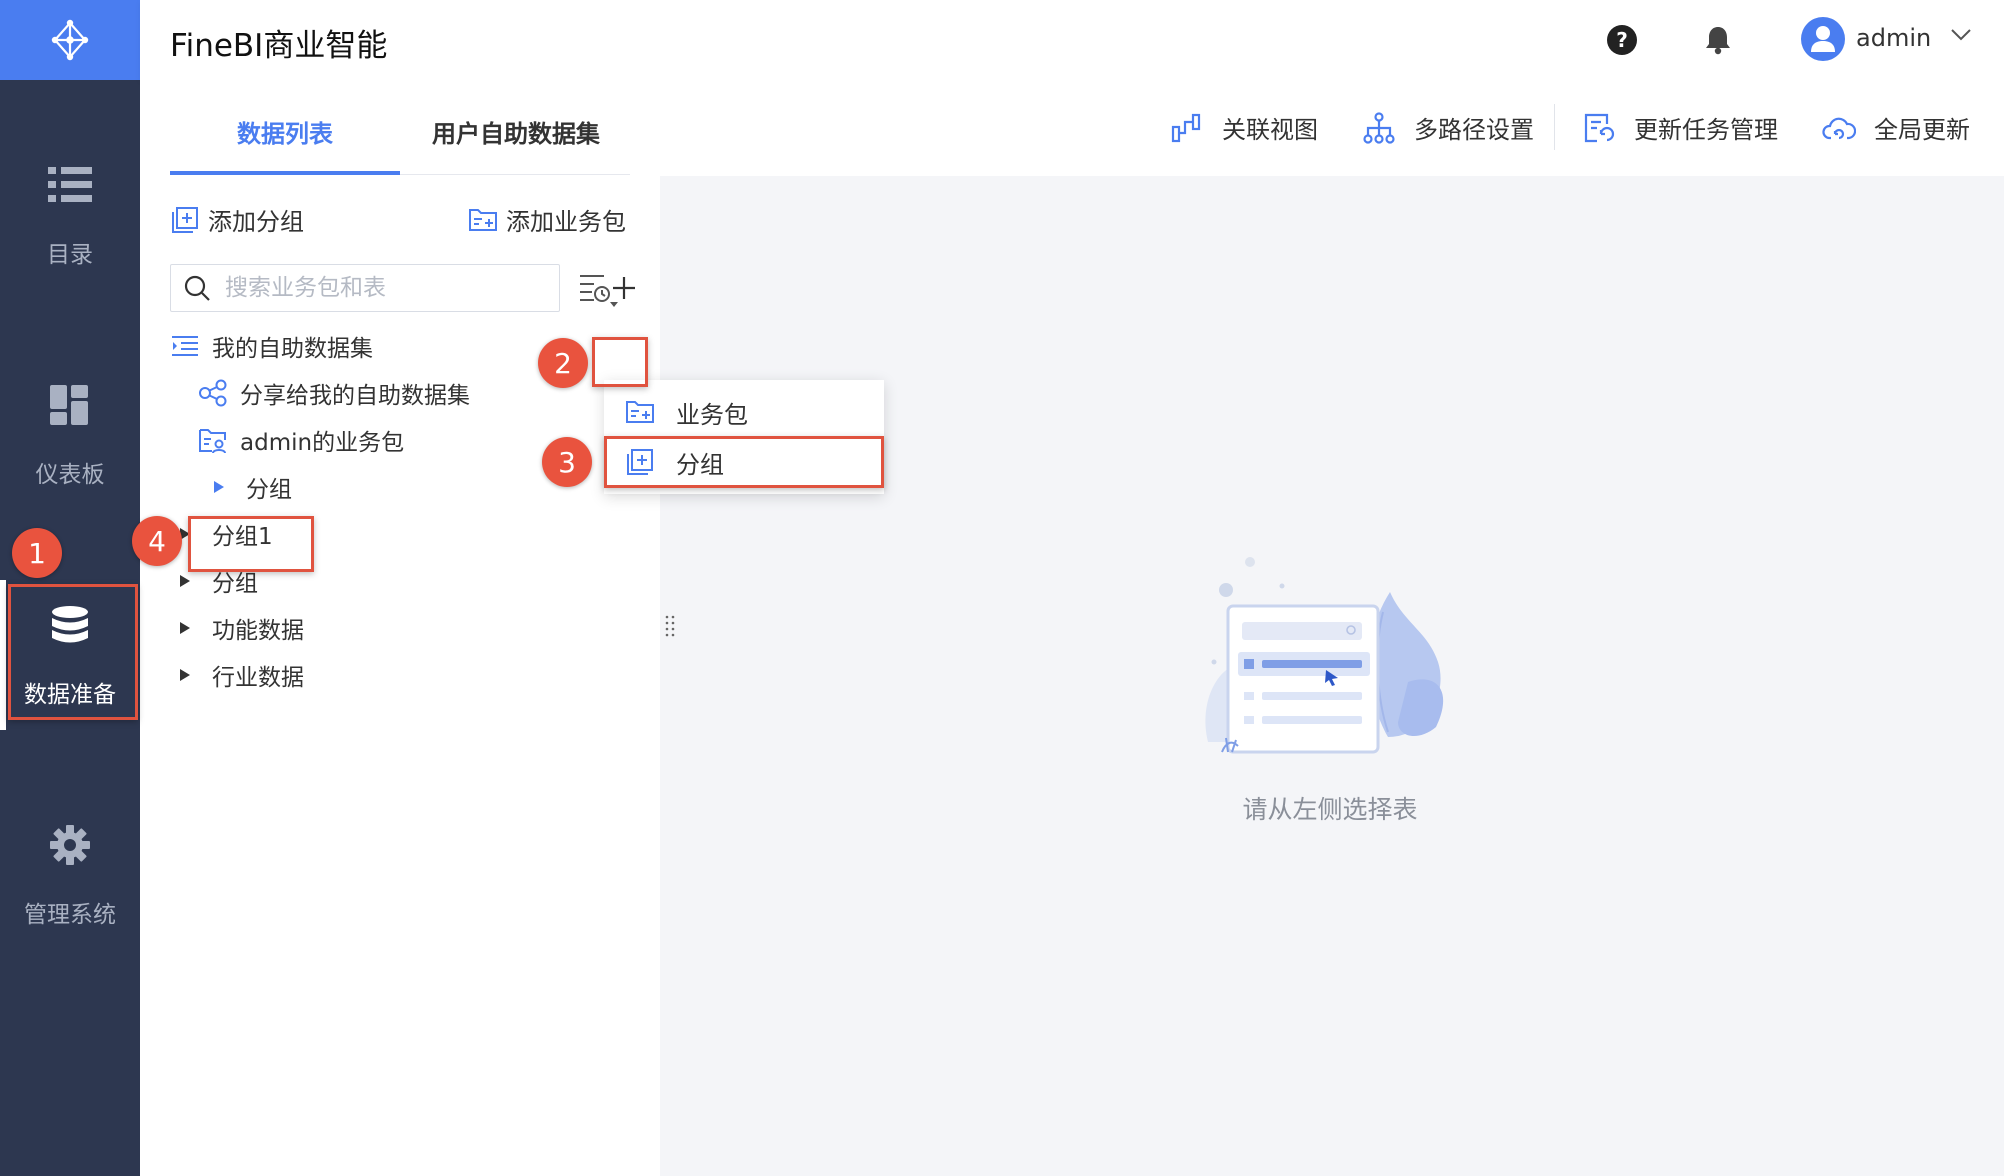 The width and height of the screenshot is (2004, 1176). Describe the element at coordinates (640, 412) in the screenshot. I see `package-icon` at that location.